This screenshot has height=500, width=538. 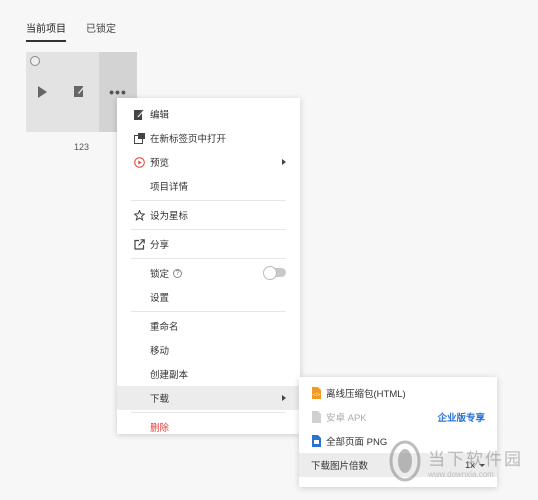 What do you see at coordinates (208, 374) in the screenshot?
I see `menu-item-duplicate: 创建副本` at bounding box center [208, 374].